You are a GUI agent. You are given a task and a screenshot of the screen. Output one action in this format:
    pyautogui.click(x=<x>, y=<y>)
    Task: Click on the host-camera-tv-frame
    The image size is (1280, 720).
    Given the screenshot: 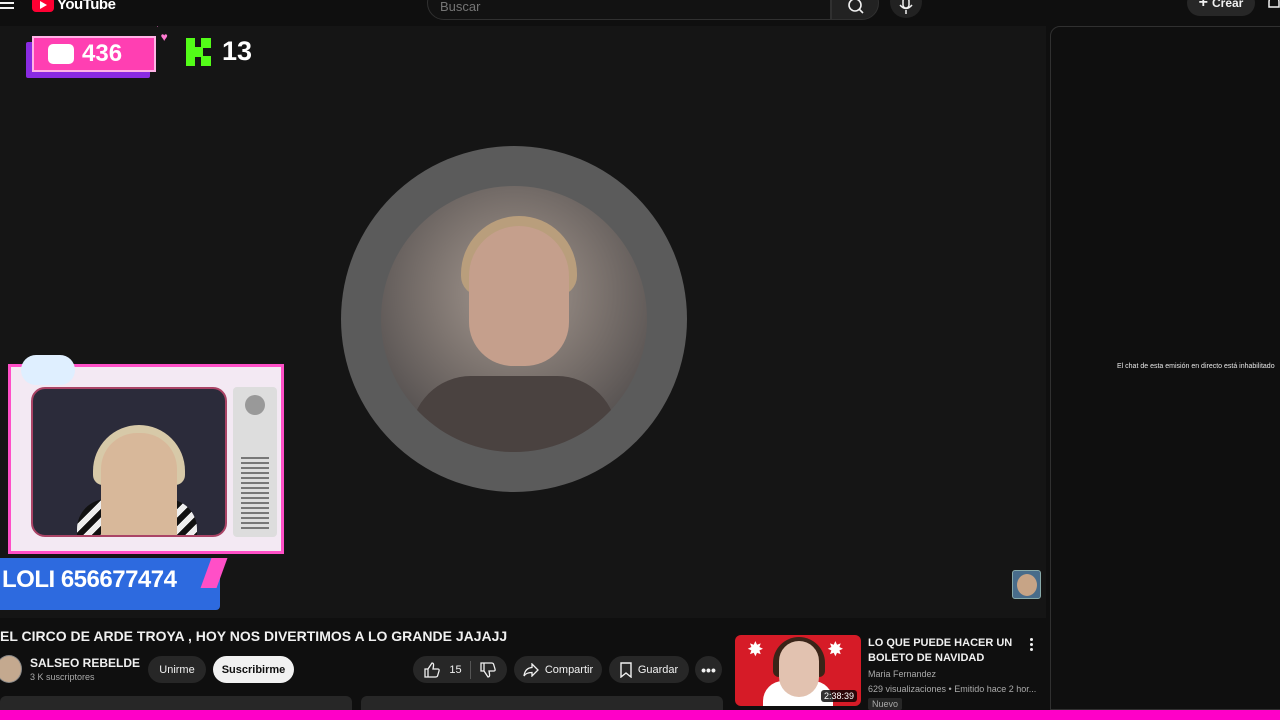 What is the action you would take?
    pyautogui.click(x=146, y=454)
    